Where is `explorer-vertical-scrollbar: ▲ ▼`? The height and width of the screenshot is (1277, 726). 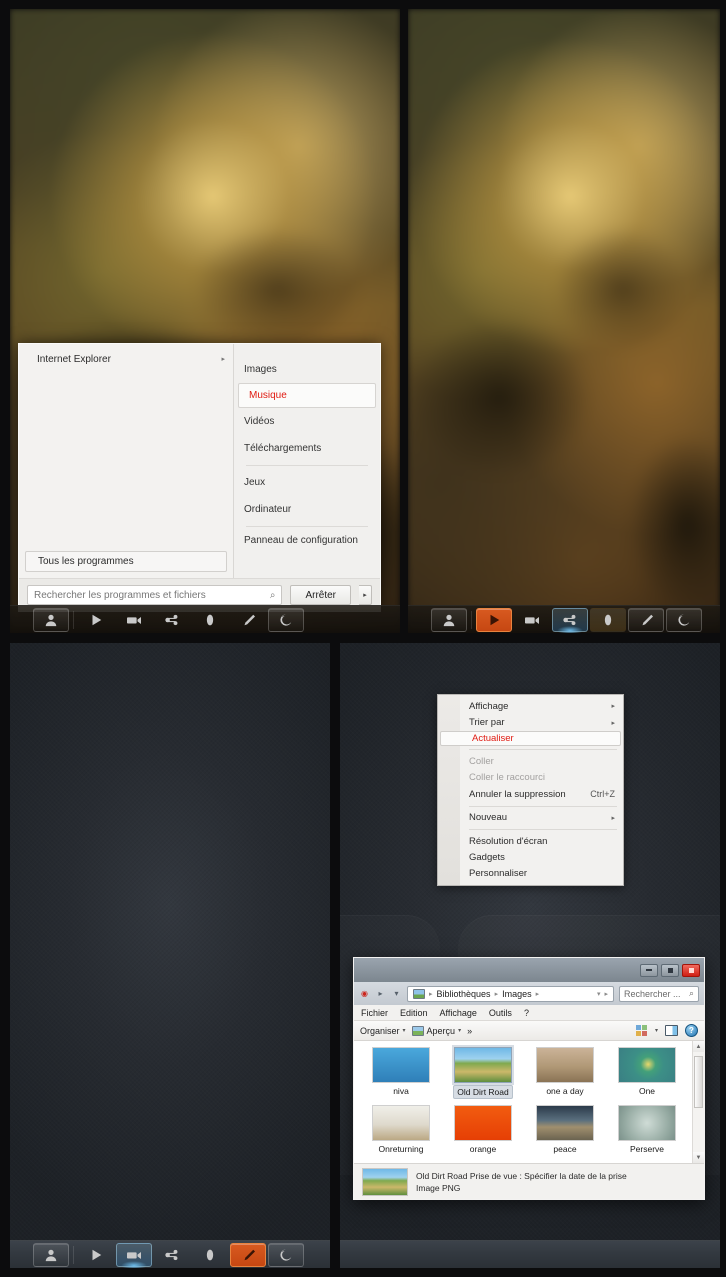 explorer-vertical-scrollbar: ▲ ▼ is located at coordinates (698, 1102).